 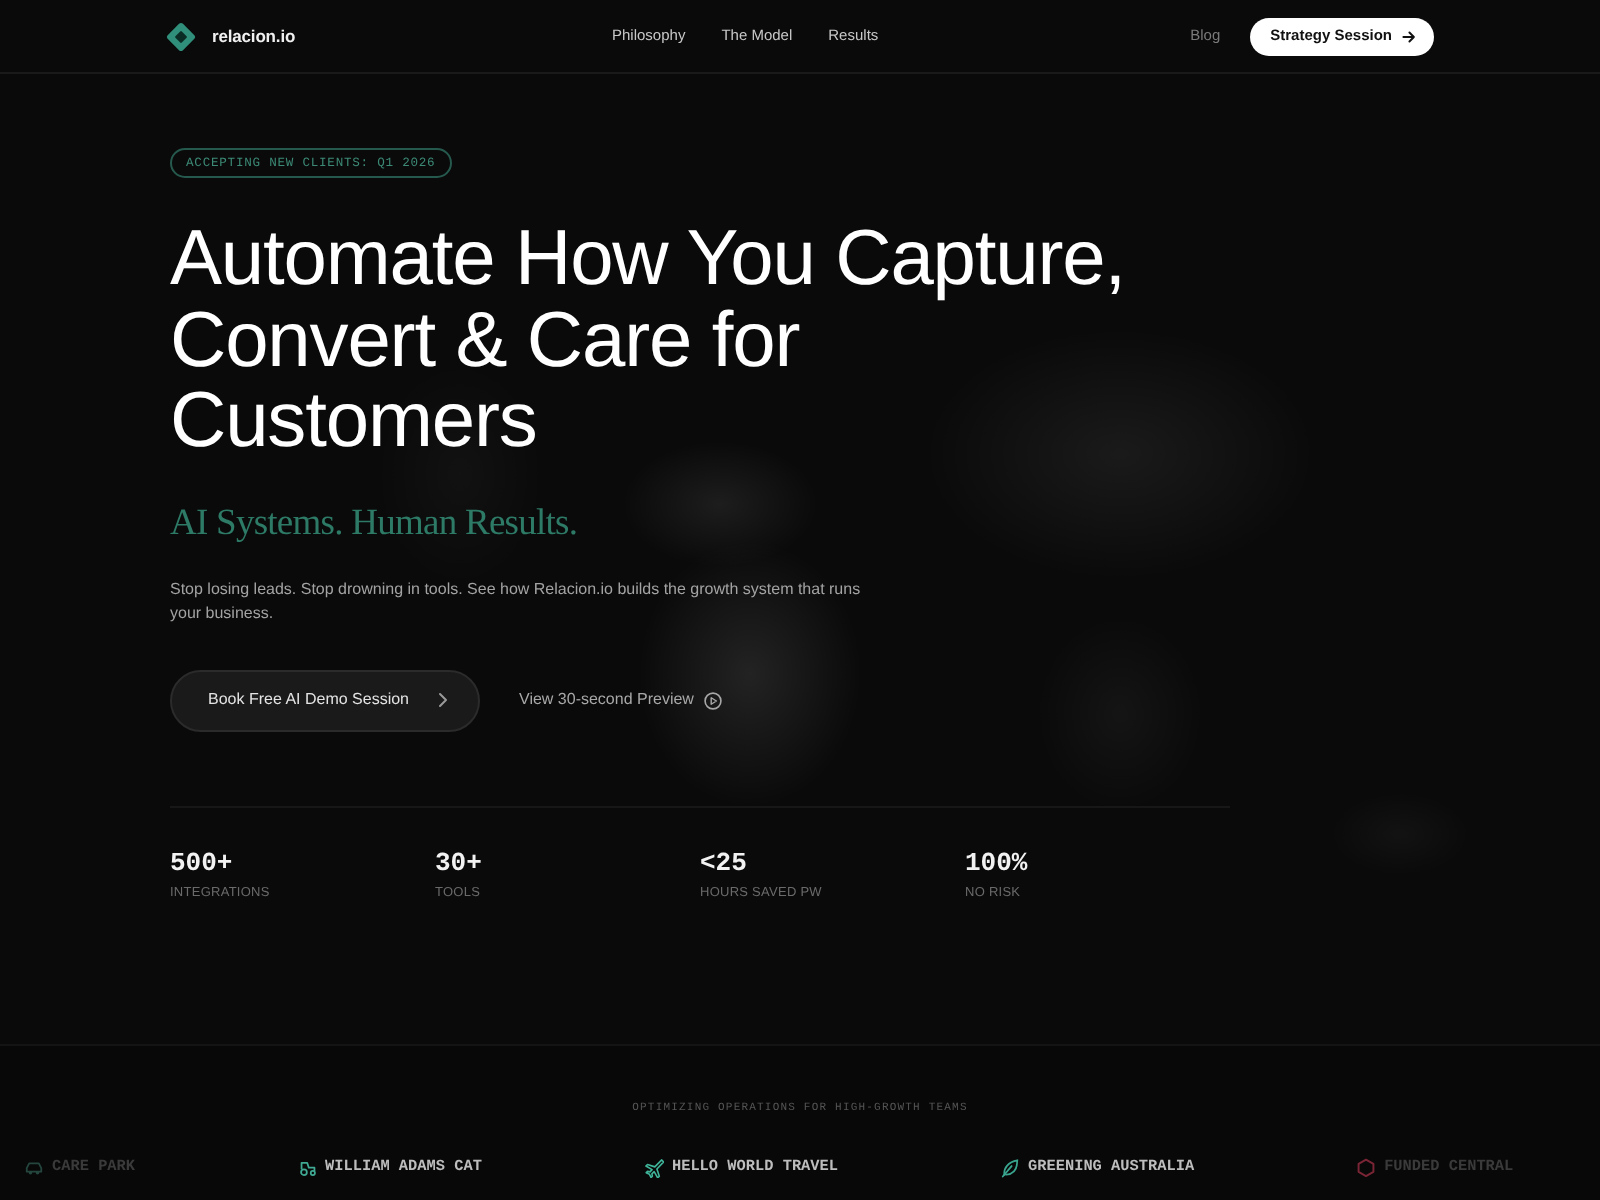 What do you see at coordinates (324, 700) in the screenshot?
I see `demo-session-button: Book Free AI Demo Session` at bounding box center [324, 700].